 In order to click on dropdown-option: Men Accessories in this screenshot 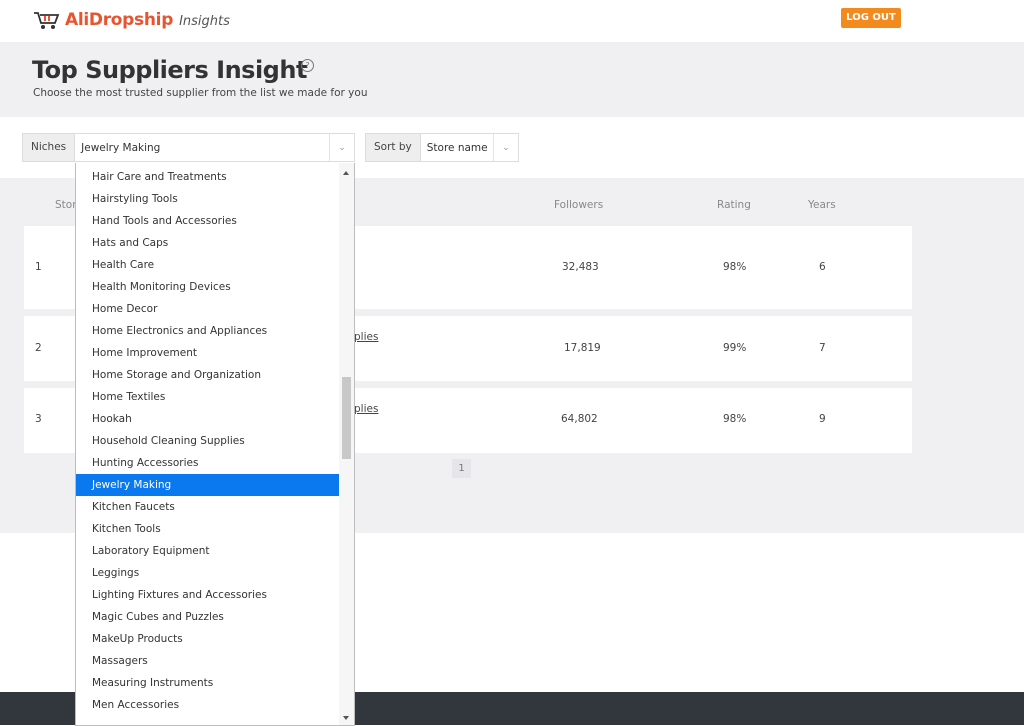, I will do `click(208, 705)`.